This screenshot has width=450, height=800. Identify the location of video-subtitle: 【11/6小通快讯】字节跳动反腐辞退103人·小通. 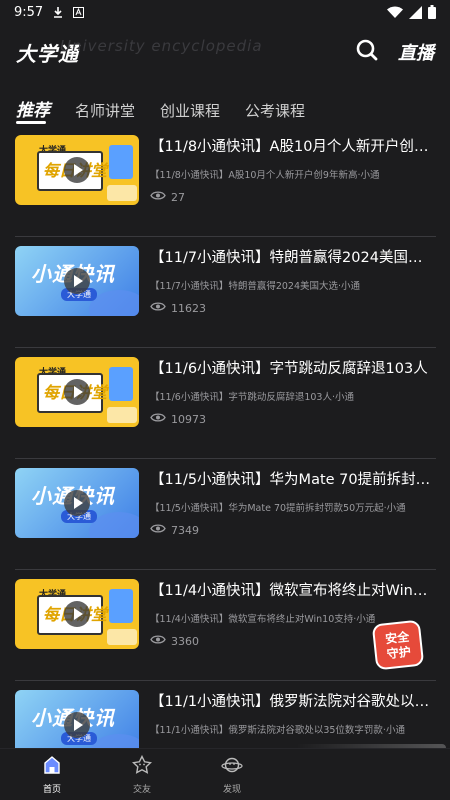
(252, 397).